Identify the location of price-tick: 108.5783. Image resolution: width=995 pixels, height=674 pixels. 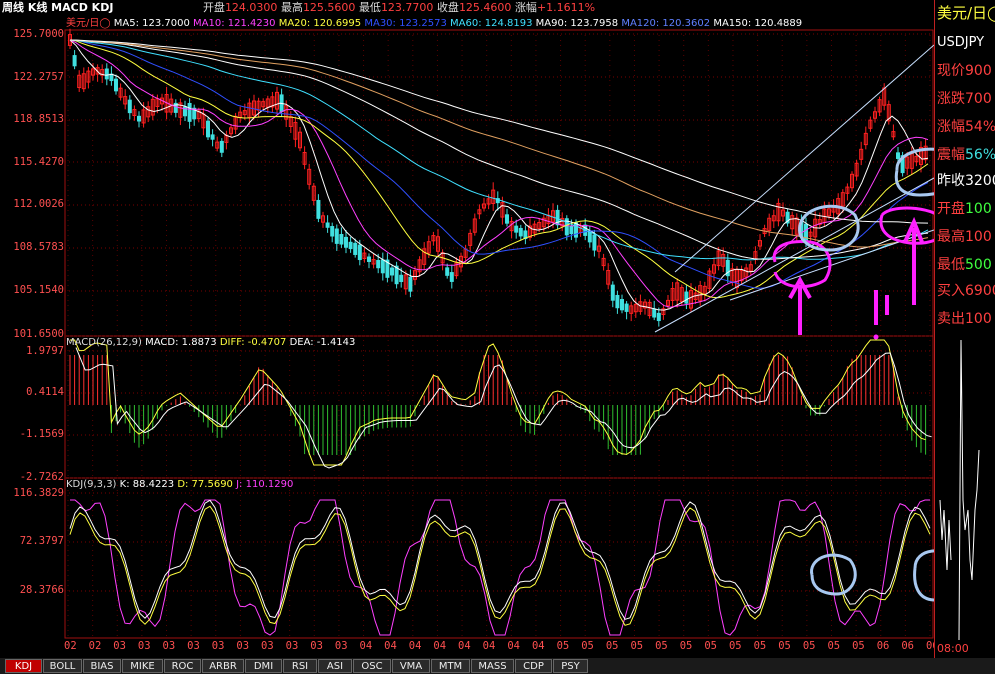
(38, 247).